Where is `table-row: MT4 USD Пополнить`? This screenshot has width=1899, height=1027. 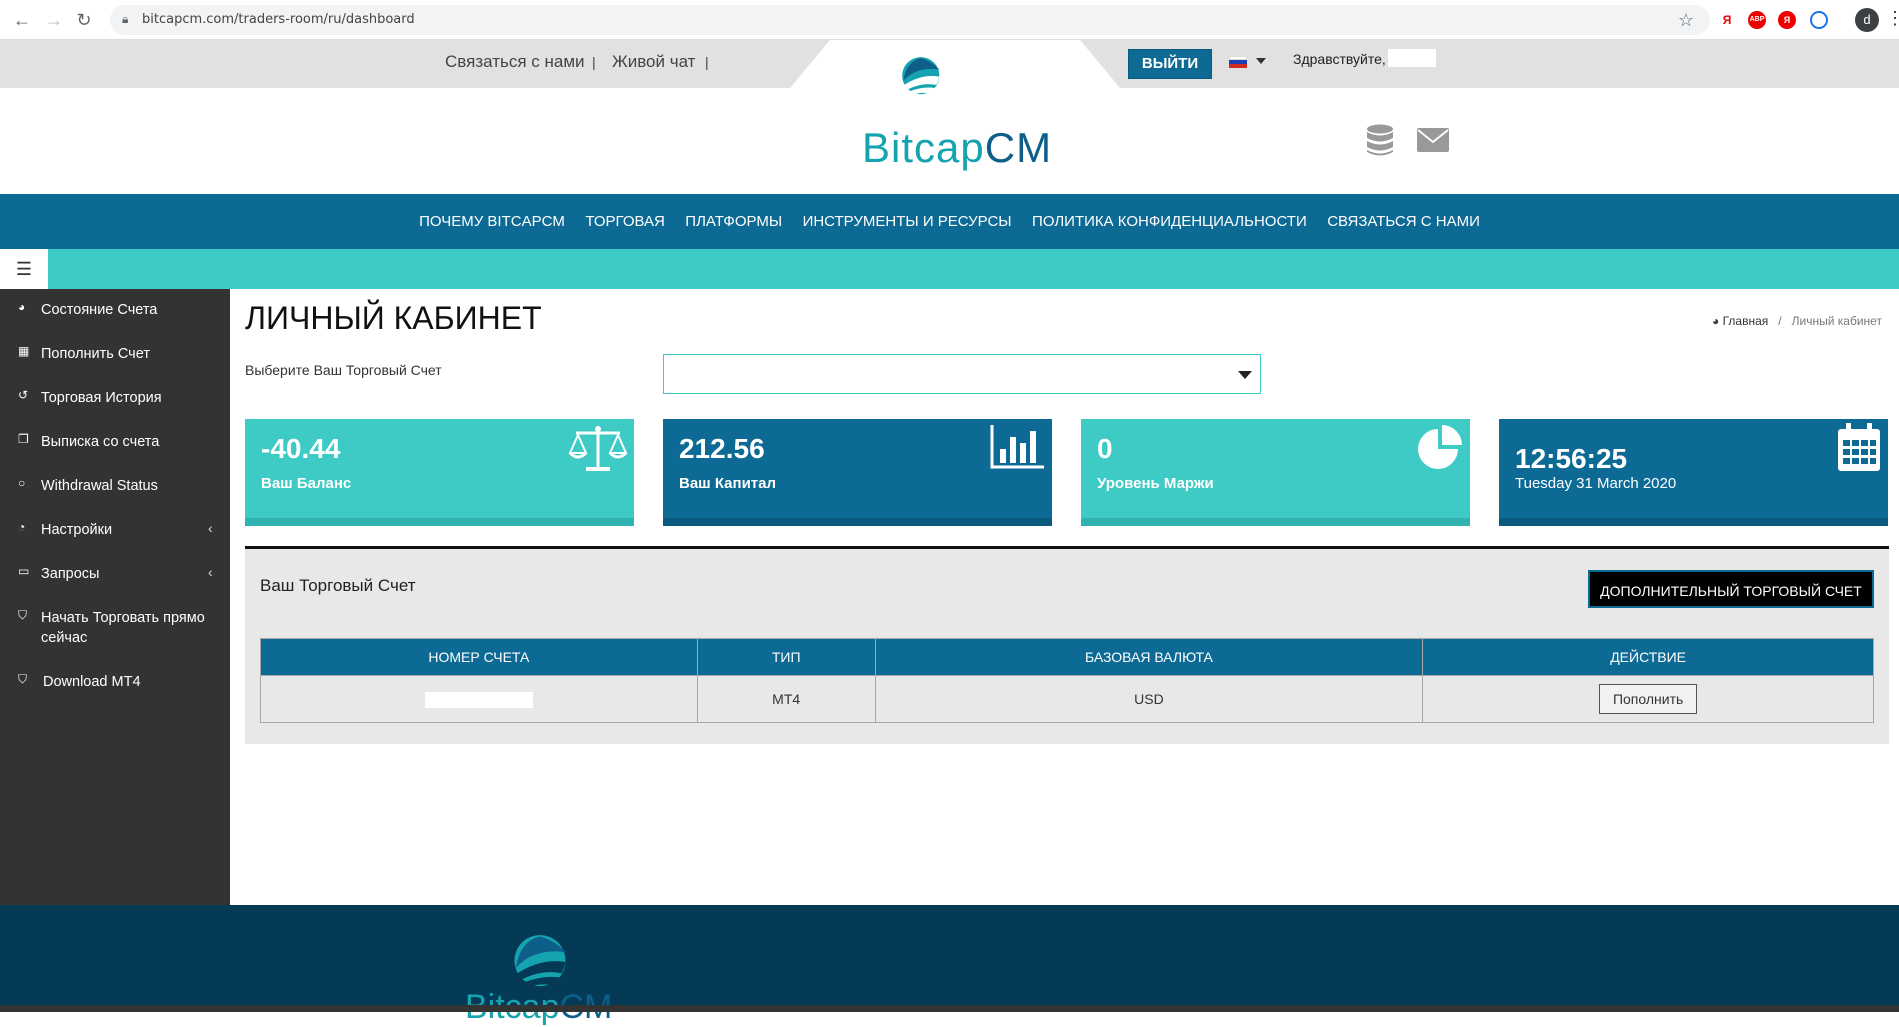 table-row: MT4 USD Пополнить is located at coordinates (1067, 699).